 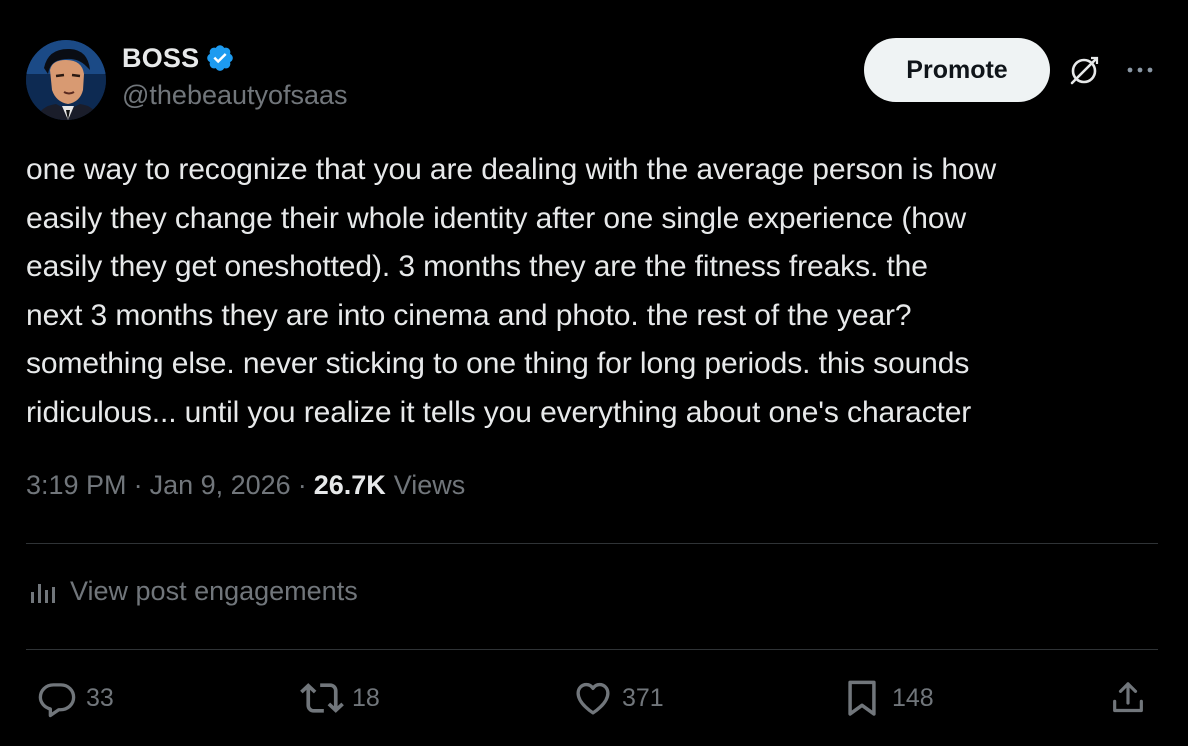 What do you see at coordinates (1084, 71) in the screenshot?
I see `grok-icon` at bounding box center [1084, 71].